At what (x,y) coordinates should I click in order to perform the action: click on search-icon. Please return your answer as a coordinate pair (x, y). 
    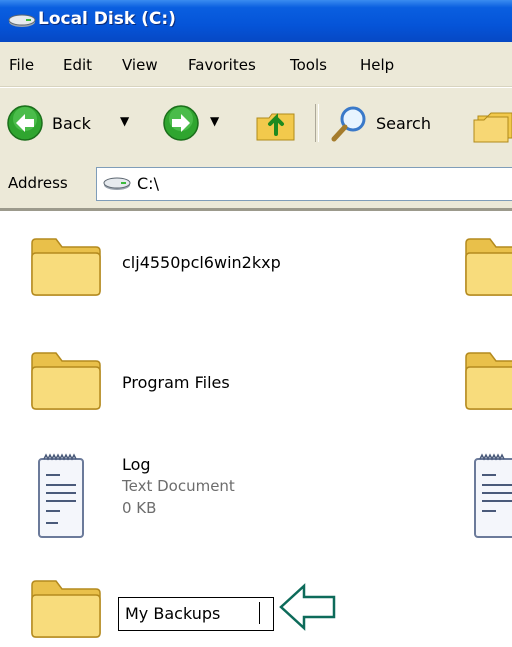
    Looking at the image, I should click on (348, 124).